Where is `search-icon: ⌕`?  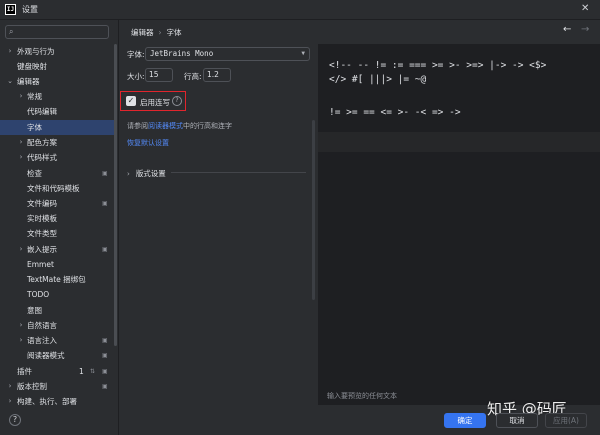
search-icon: ⌕ is located at coordinates (11, 31).